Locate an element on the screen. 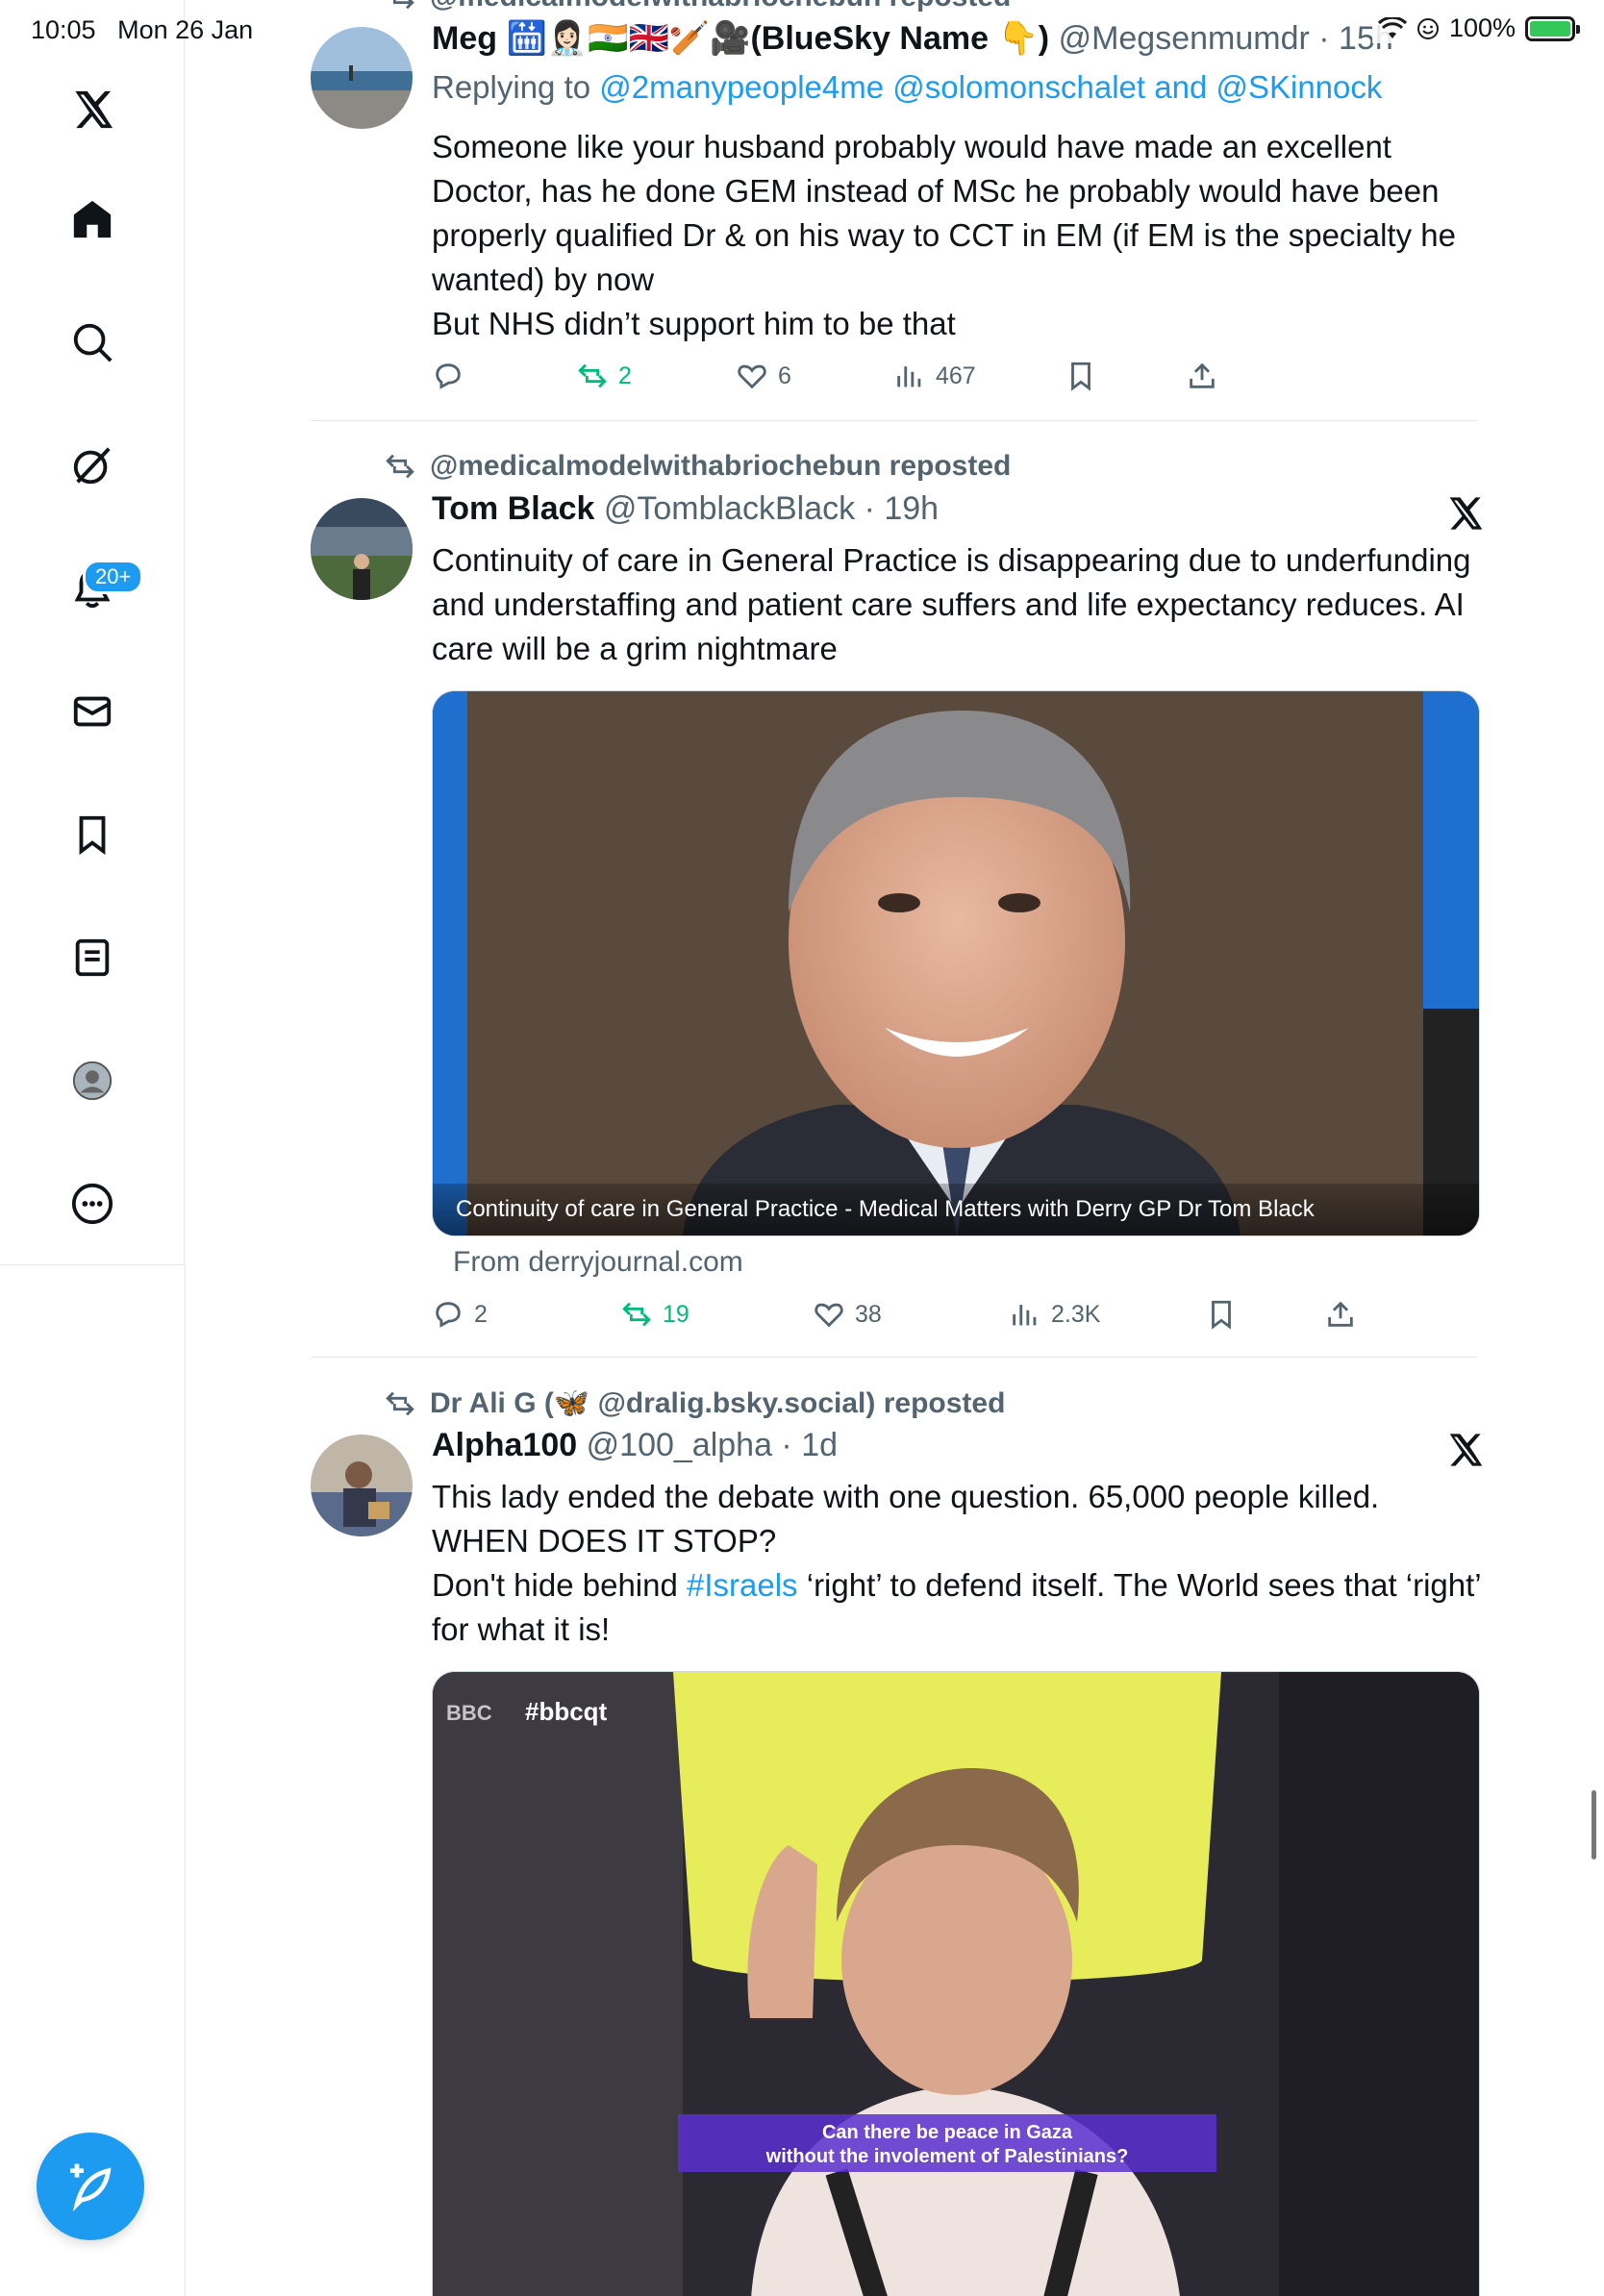 The height and width of the screenshot is (2296, 1604). status-time: 10:05 Mon 26 Jan is located at coordinates (142, 30).